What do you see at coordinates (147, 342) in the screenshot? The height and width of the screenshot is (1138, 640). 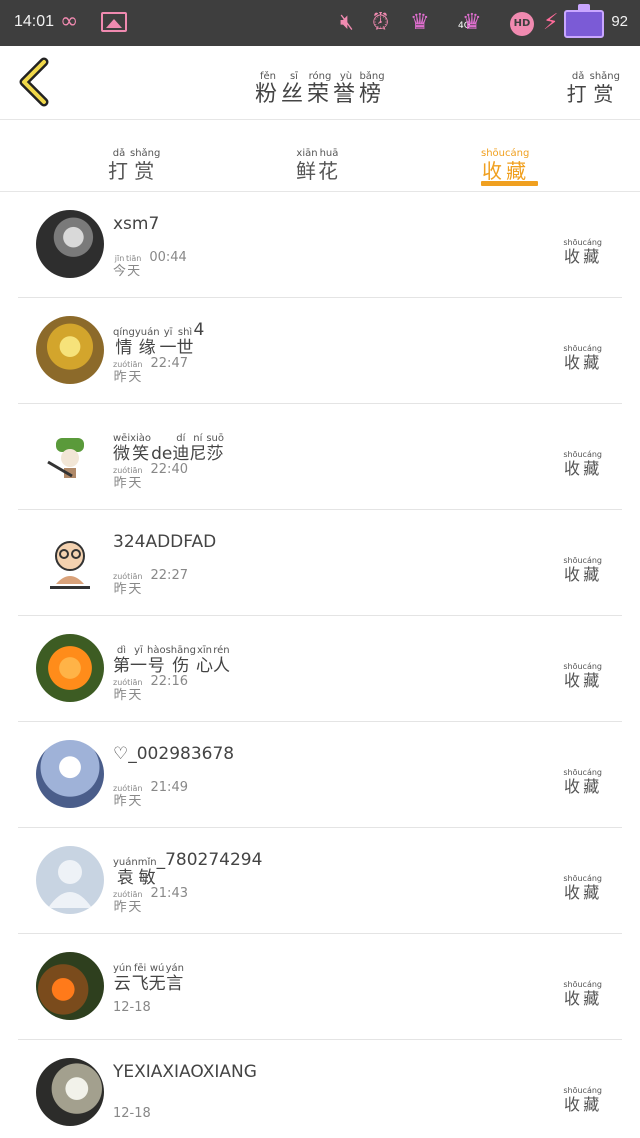 I see `user-name-char: yuán 缘` at bounding box center [147, 342].